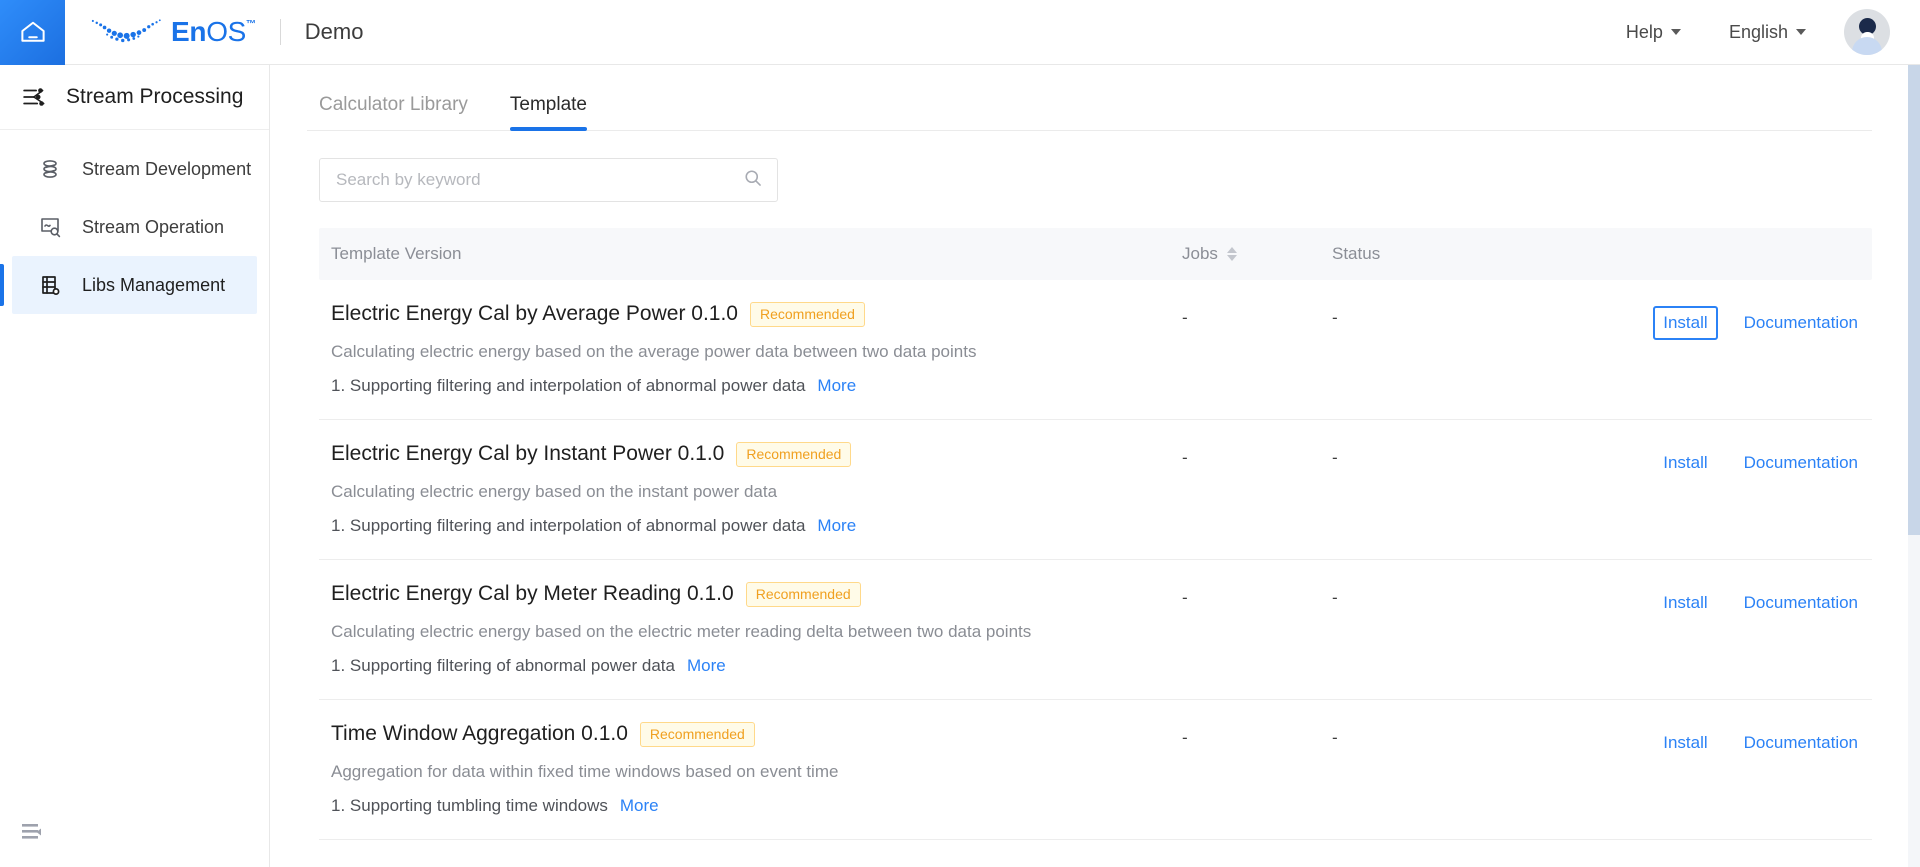 The height and width of the screenshot is (867, 1920). What do you see at coordinates (479, 734) in the screenshot?
I see `template-title: Time Window Aggregation 0.1.0` at bounding box center [479, 734].